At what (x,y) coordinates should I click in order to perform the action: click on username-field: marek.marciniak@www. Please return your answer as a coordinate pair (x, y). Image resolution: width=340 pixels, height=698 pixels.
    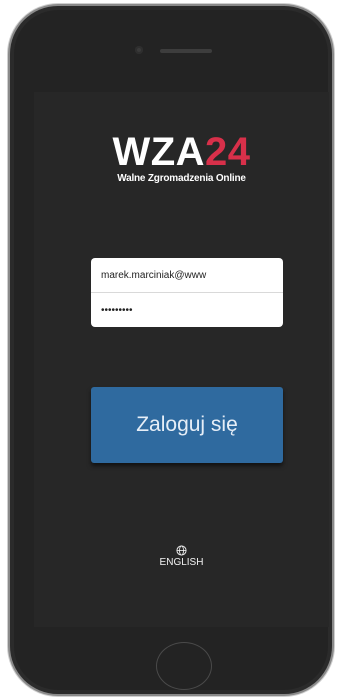
    Looking at the image, I should click on (187, 275).